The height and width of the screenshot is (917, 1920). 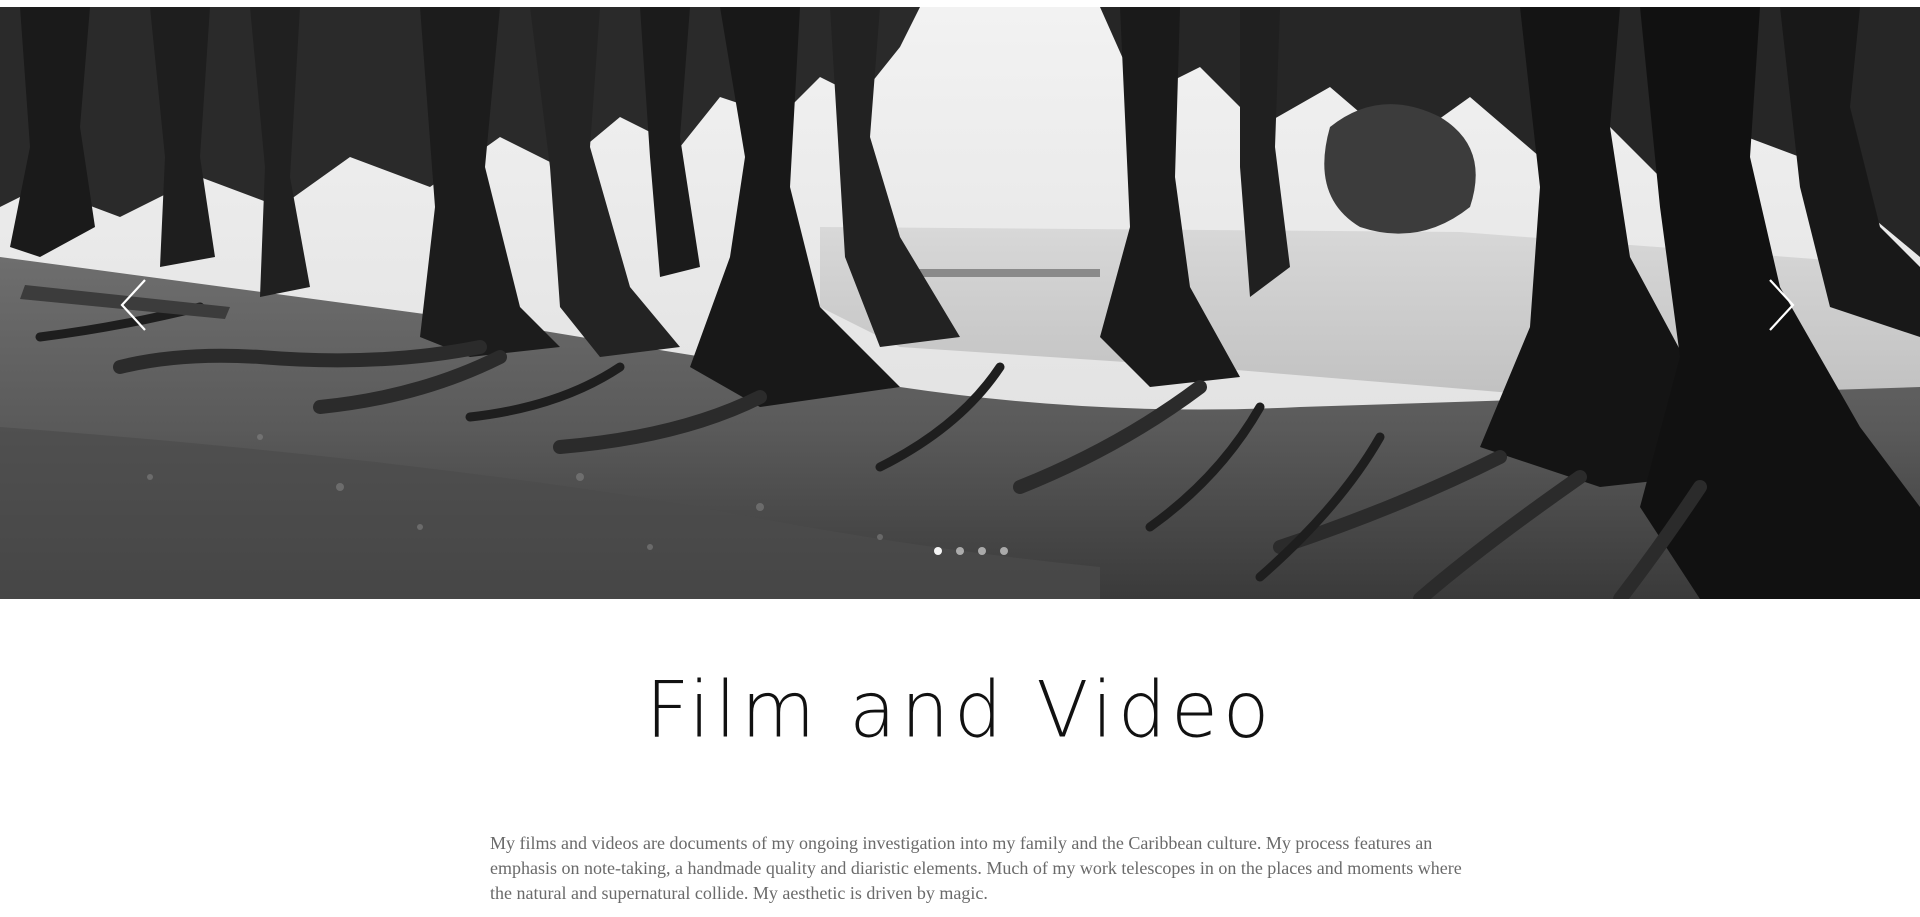 What do you see at coordinates (960, 709) in the screenshot?
I see `page-title: Film and Video` at bounding box center [960, 709].